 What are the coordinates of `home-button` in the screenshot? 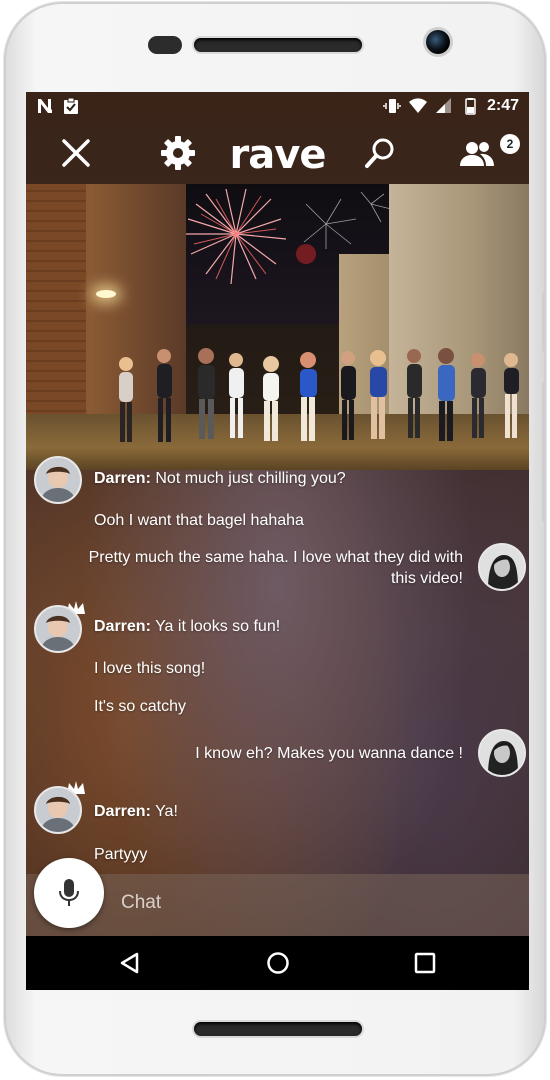 It's located at (278, 963).